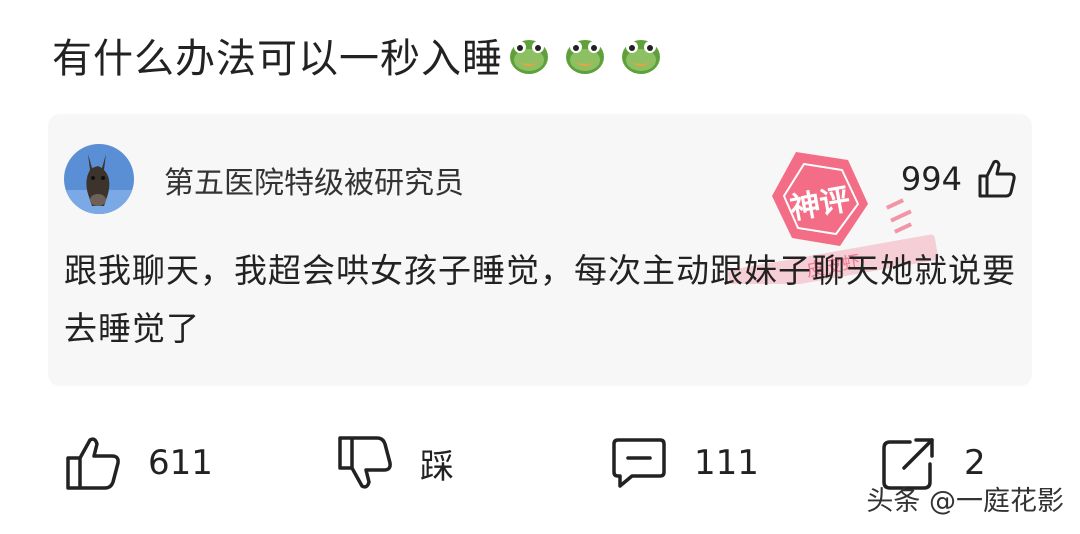  Describe the element at coordinates (277, 59) in the screenshot. I see `question-title: 有什么办法可以一秒入睡` at that location.